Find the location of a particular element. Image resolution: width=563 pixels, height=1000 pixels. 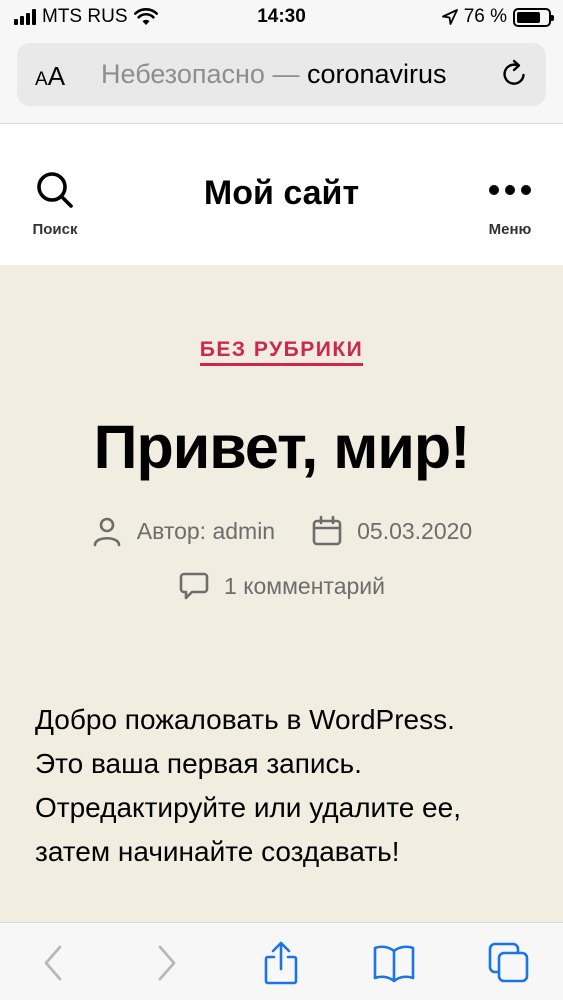

post-date: 05.03.2020 is located at coordinates (391, 531).